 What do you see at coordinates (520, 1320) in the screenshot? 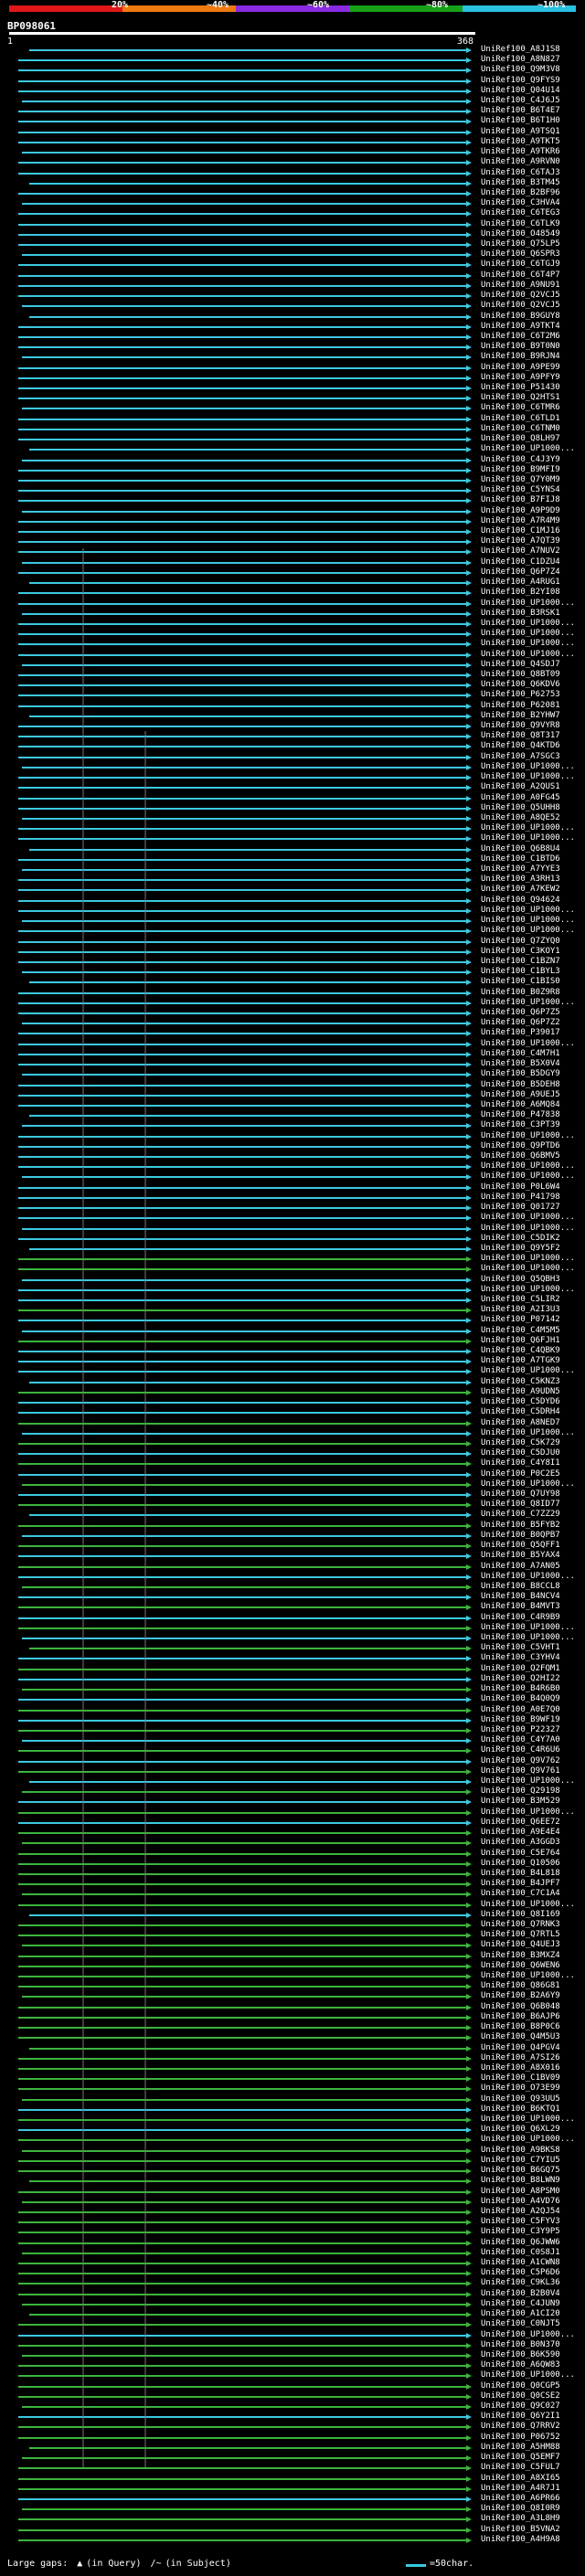
I see `hit-label: UniRef100_P07142` at bounding box center [520, 1320].